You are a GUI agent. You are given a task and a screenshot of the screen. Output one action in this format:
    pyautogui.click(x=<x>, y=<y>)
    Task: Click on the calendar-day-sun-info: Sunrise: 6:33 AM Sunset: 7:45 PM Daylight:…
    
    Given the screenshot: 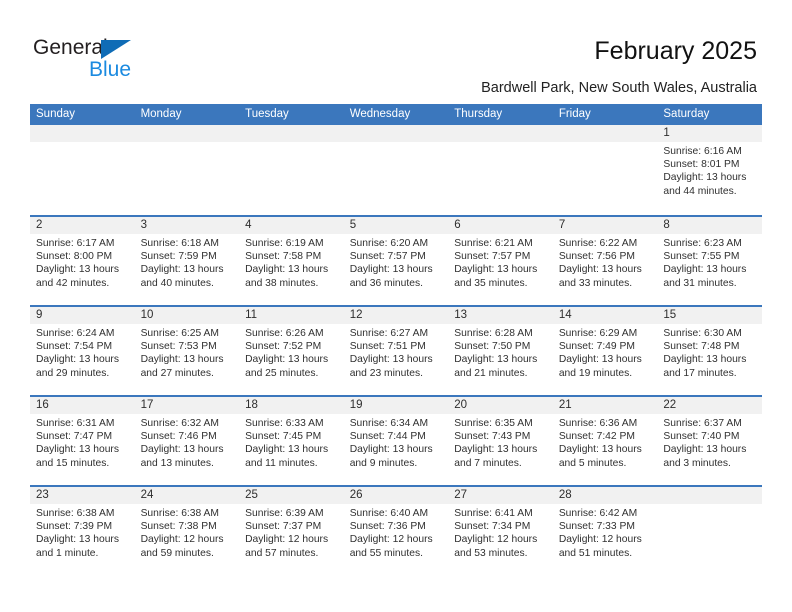 What is the action you would take?
    pyautogui.click(x=293, y=443)
    